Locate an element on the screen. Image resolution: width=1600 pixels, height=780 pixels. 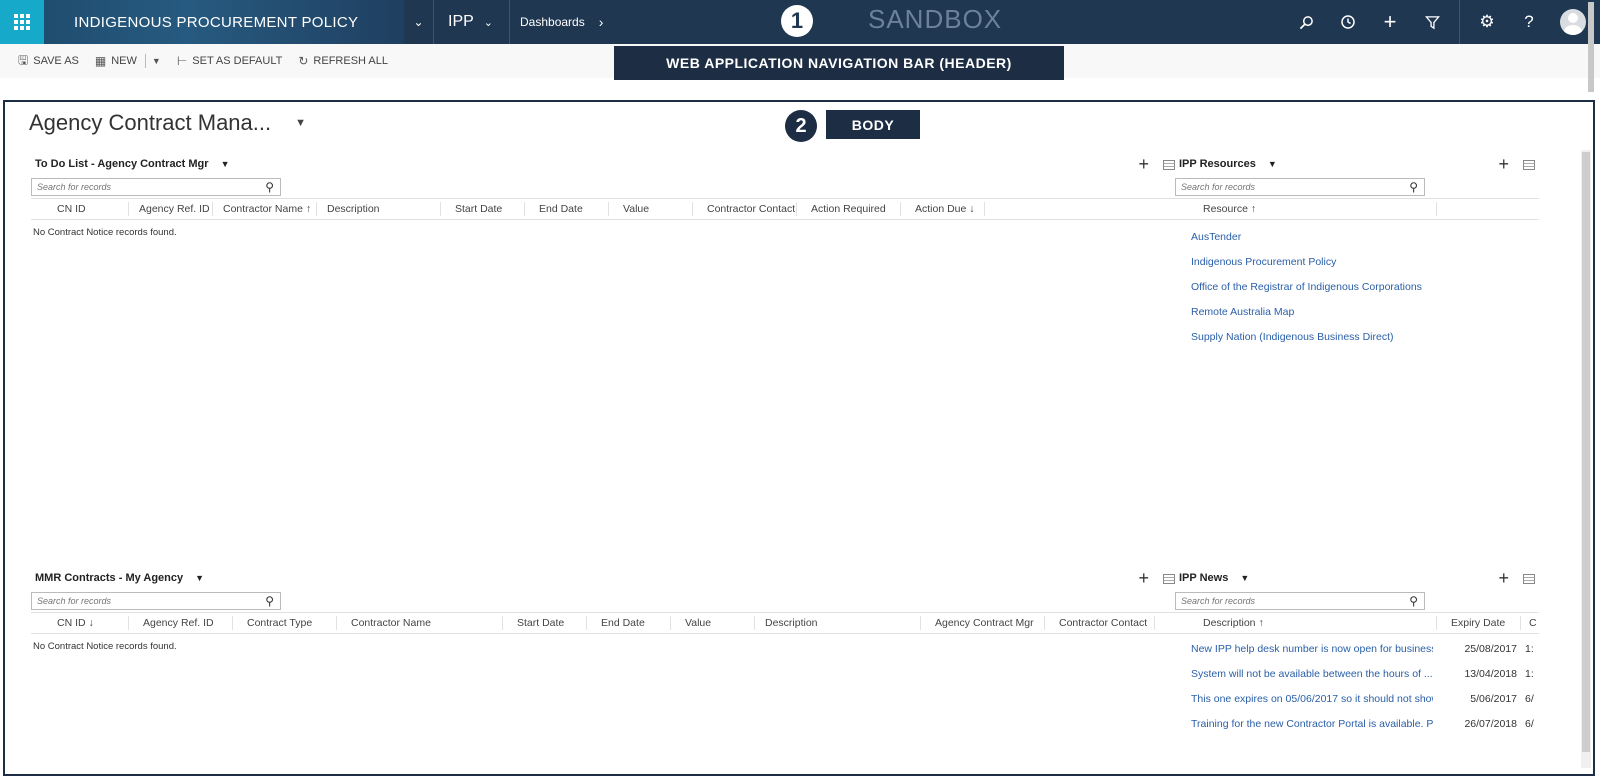
view-selector: IPP News ▼ is located at coordinates (1214, 578).